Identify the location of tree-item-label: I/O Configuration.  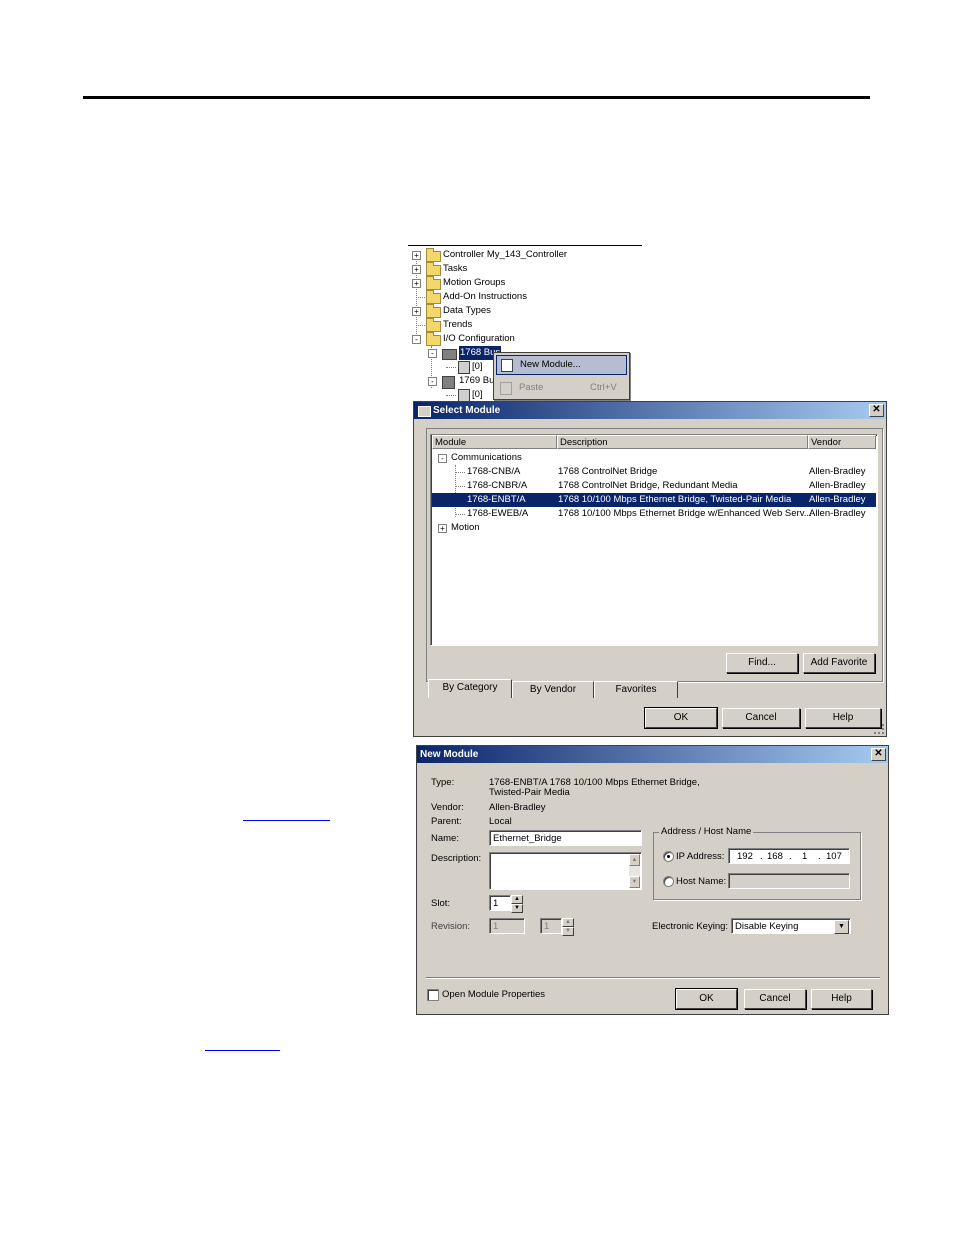
(479, 338).